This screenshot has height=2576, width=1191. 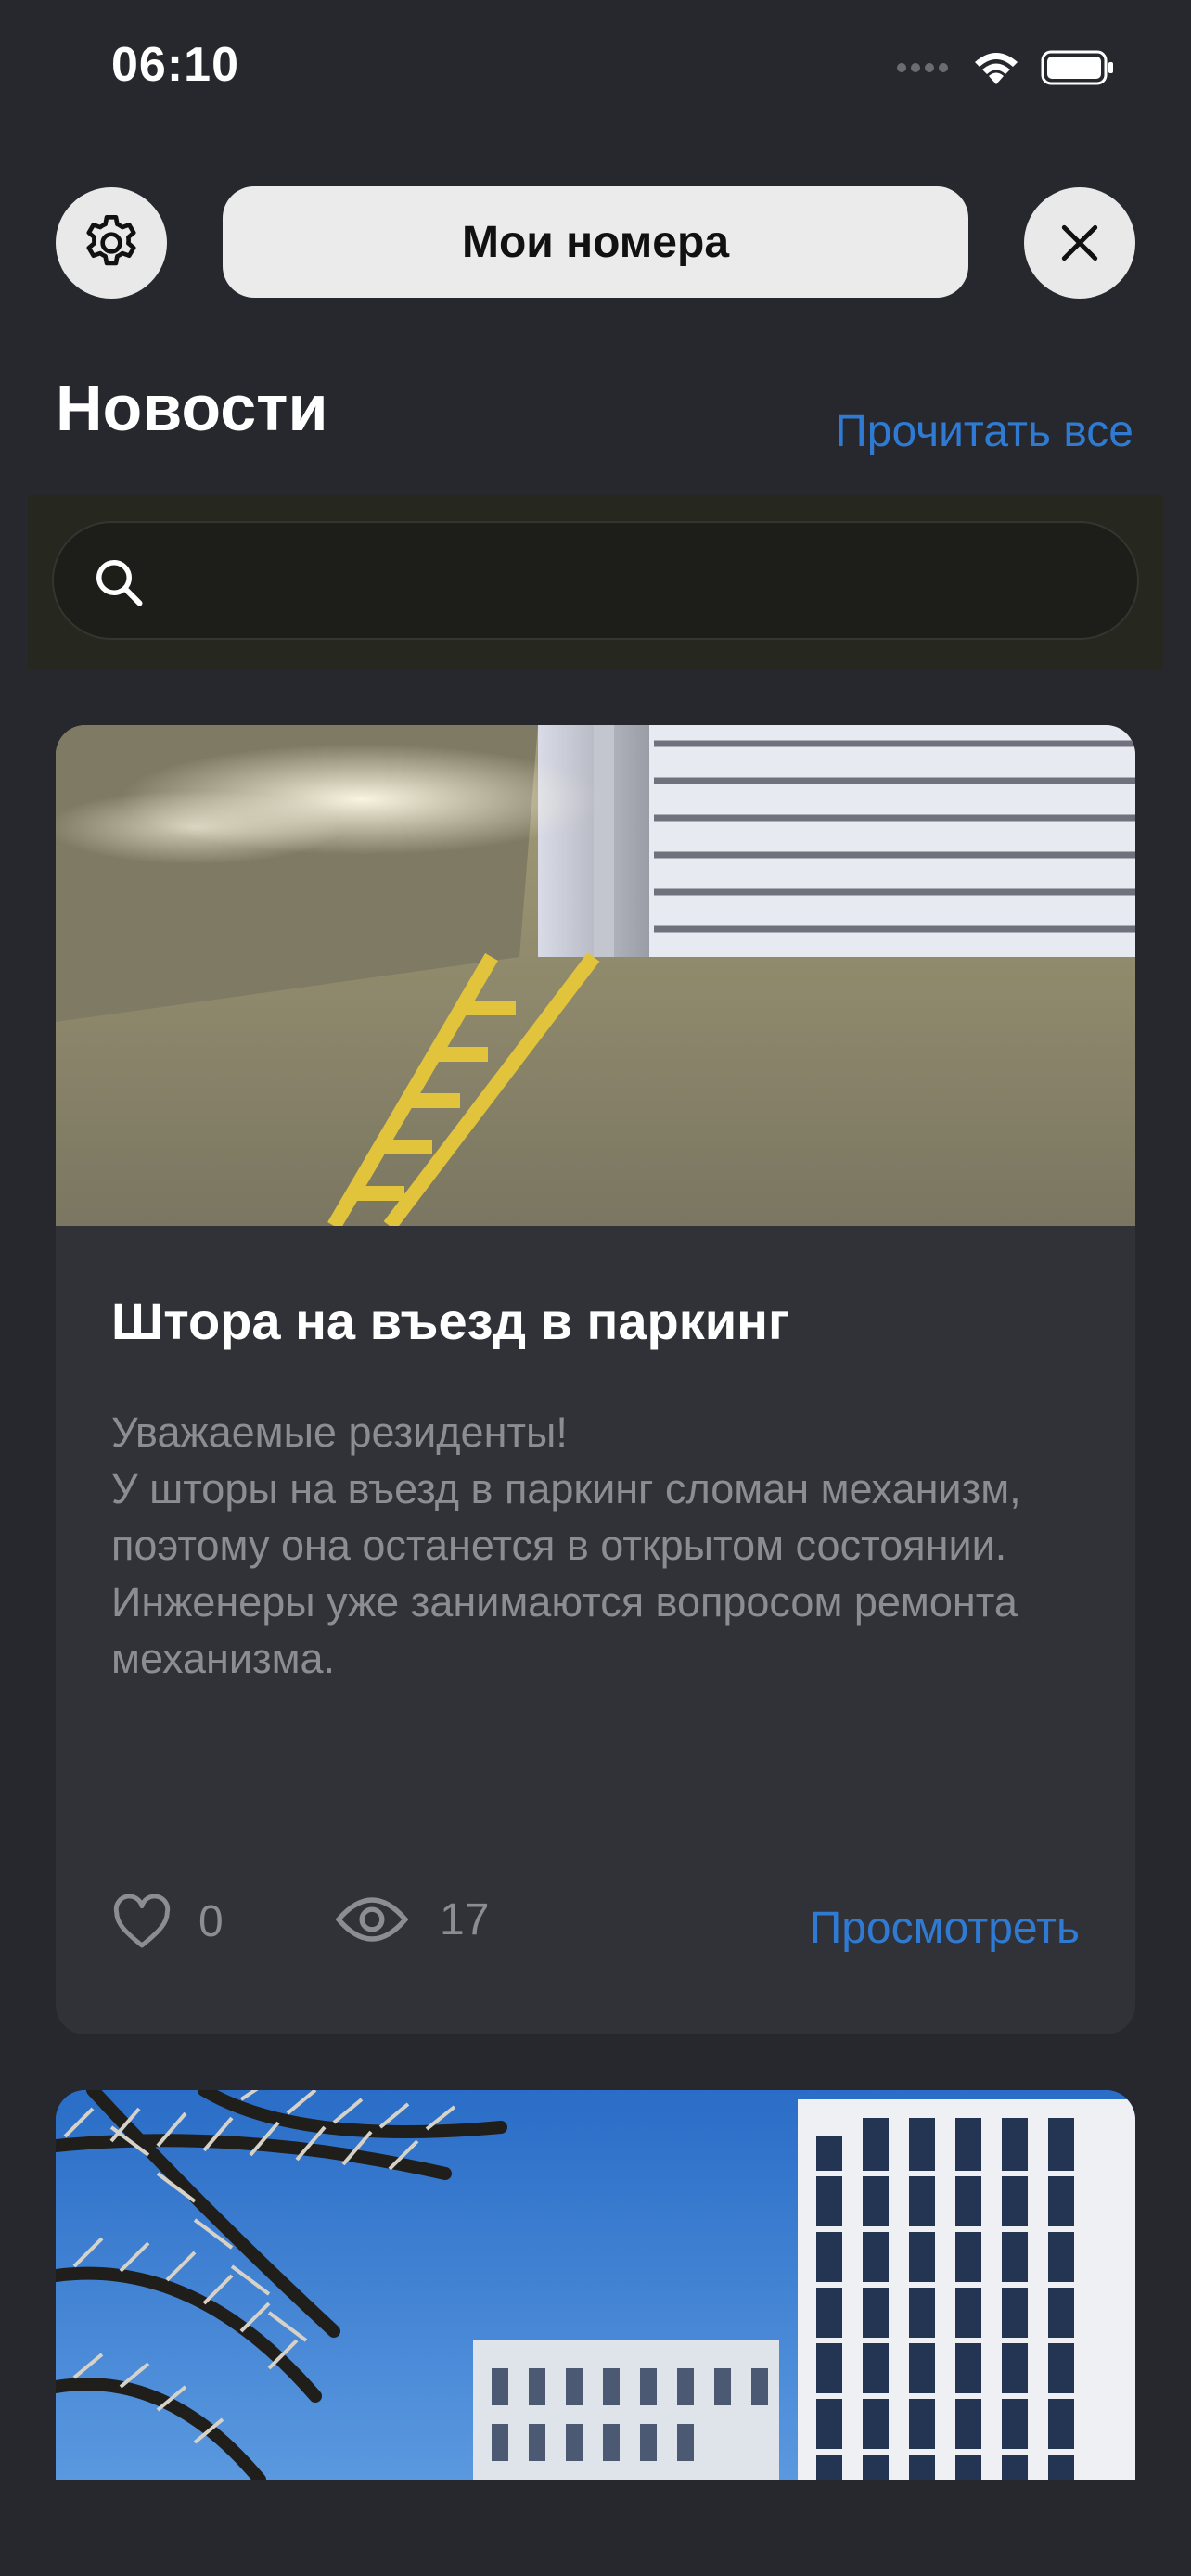 I want to click on news-footer: 0 17 Просмотреть, so click(x=595, y=1931).